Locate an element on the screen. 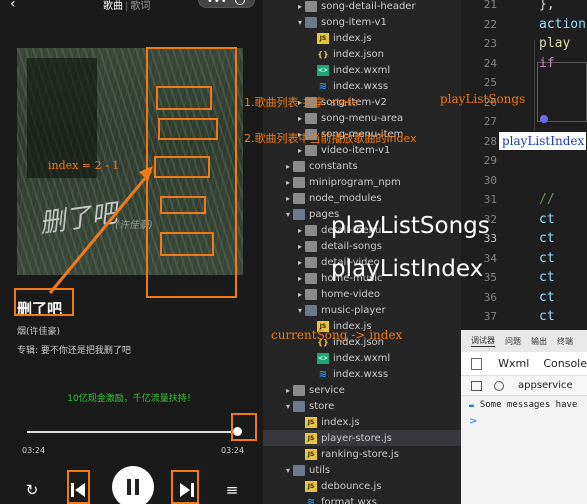 The height and width of the screenshot is (504, 587). arrowhead is located at coordinates (146, 173).